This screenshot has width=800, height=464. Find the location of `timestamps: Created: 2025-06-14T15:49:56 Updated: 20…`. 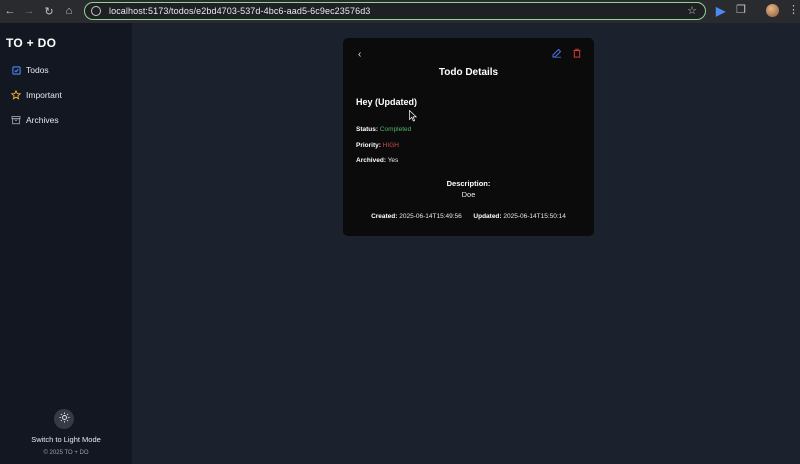

timestamps: Created: 2025-06-14T15:49:56 Updated: 20… is located at coordinates (468, 216).